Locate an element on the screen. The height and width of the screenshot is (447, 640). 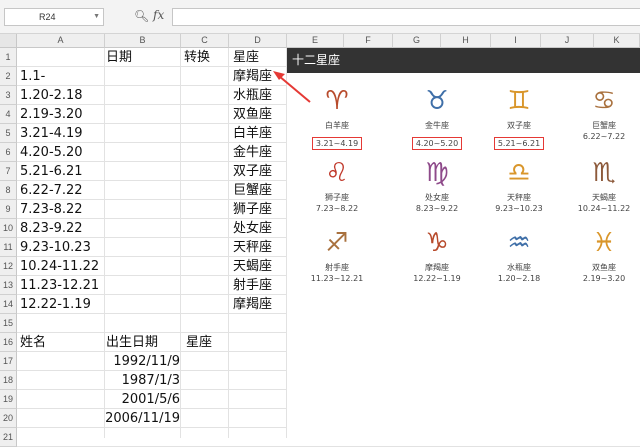
row-header-17: 17 is located at coordinates (8, 361).